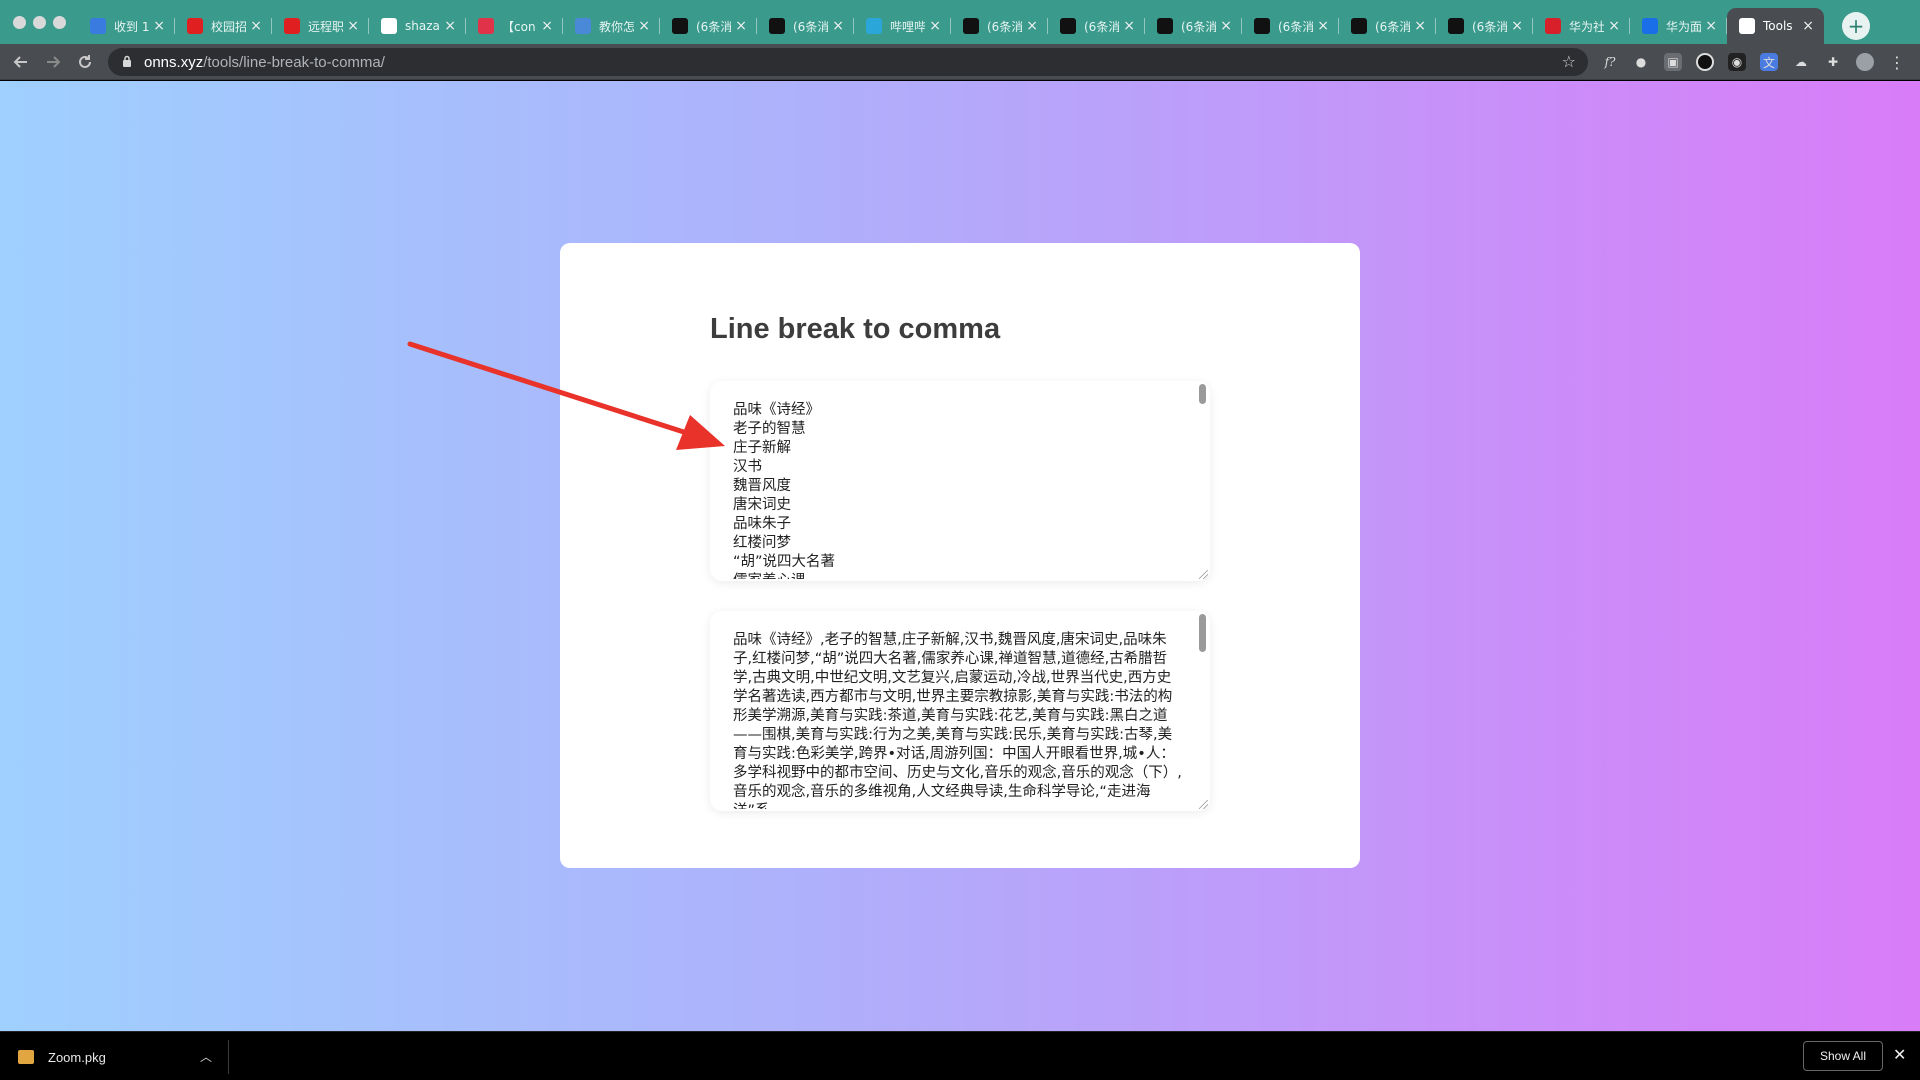  I want to click on formula-extension-icon: f?, so click(1610, 62).